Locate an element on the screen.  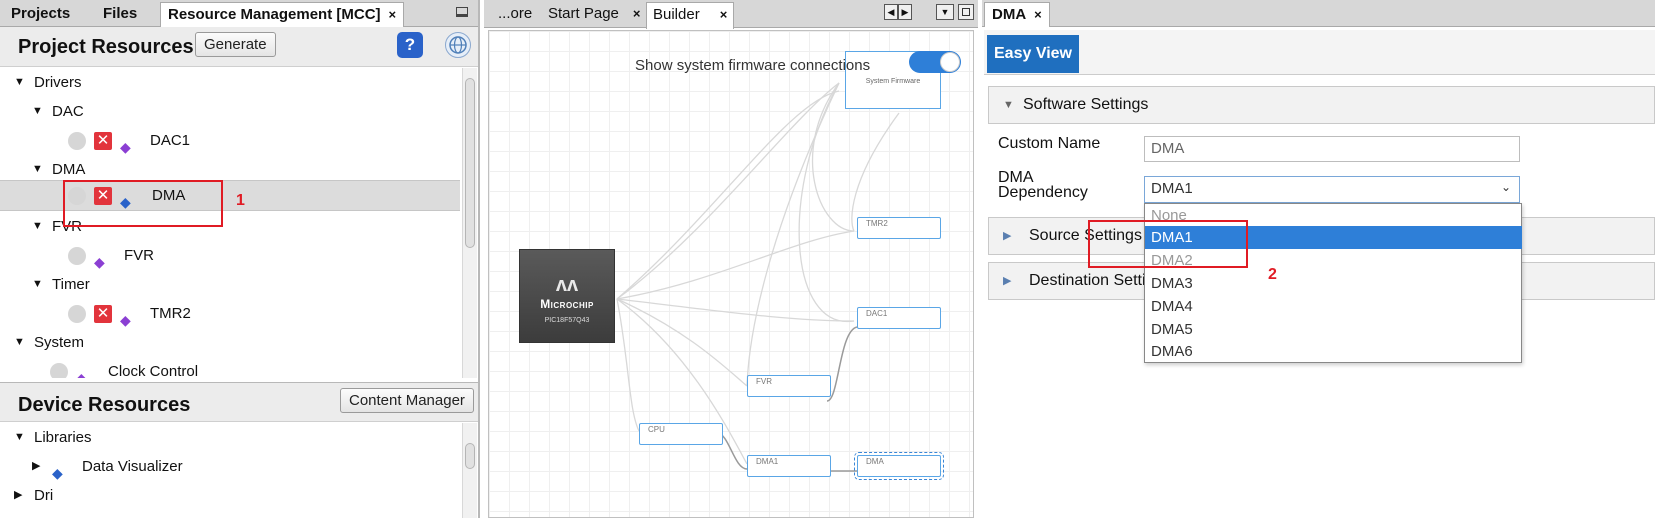
tab-dma: DMA × is located at coordinates (1017, 14).